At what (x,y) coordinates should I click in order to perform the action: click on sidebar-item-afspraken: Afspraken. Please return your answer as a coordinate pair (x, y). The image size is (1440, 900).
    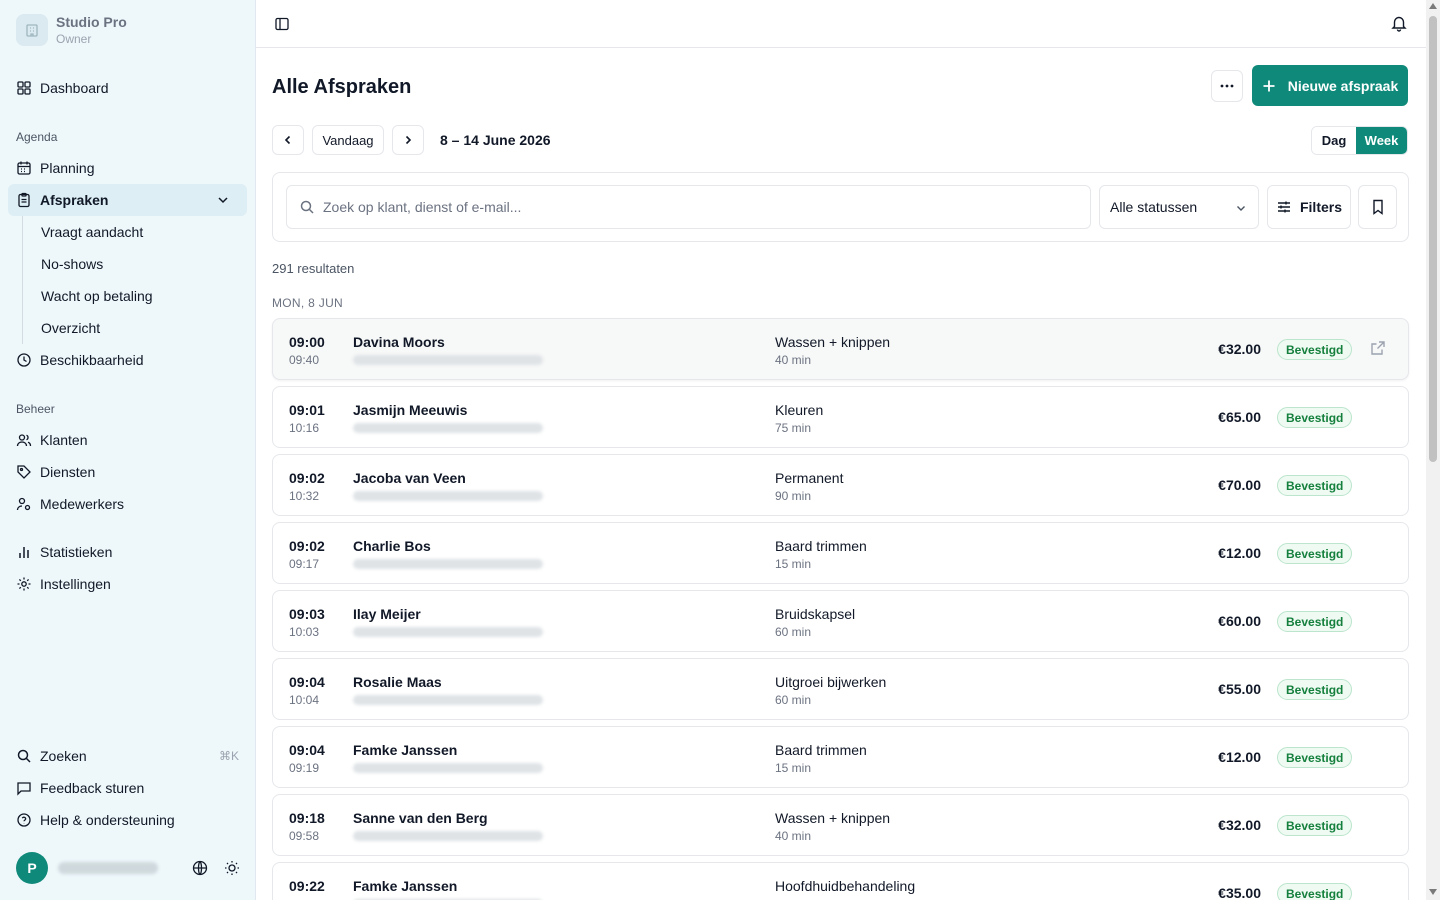
    Looking at the image, I should click on (127, 200).